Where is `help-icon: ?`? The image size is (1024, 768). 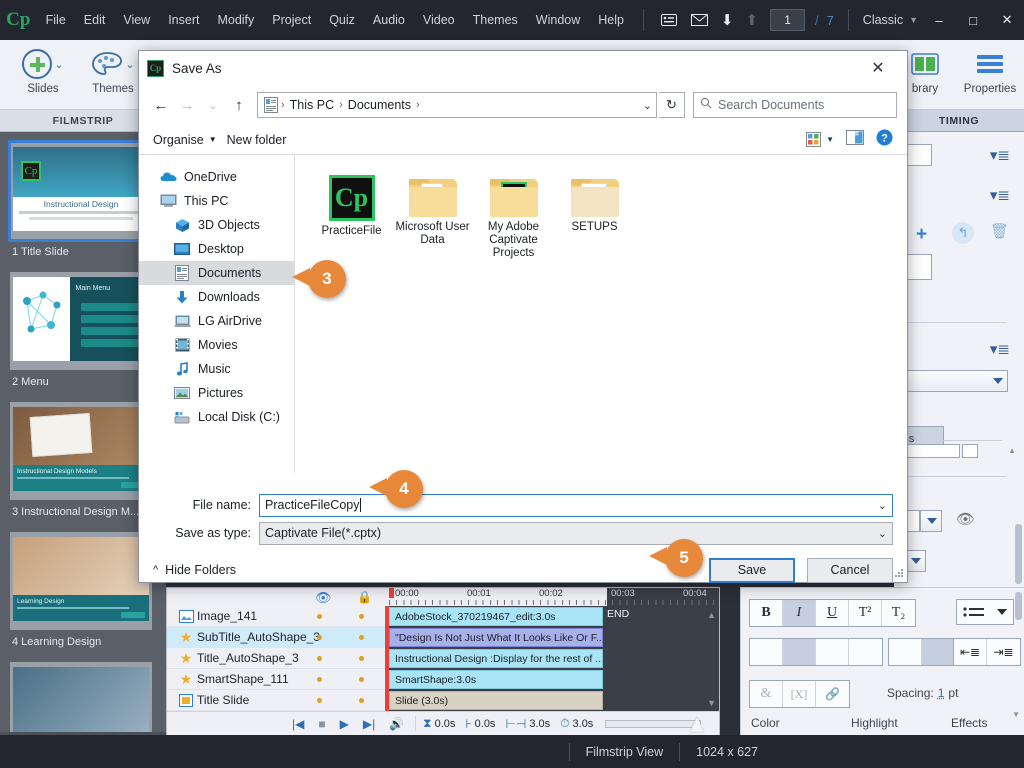
help-icon: ? is located at coordinates (884, 140).